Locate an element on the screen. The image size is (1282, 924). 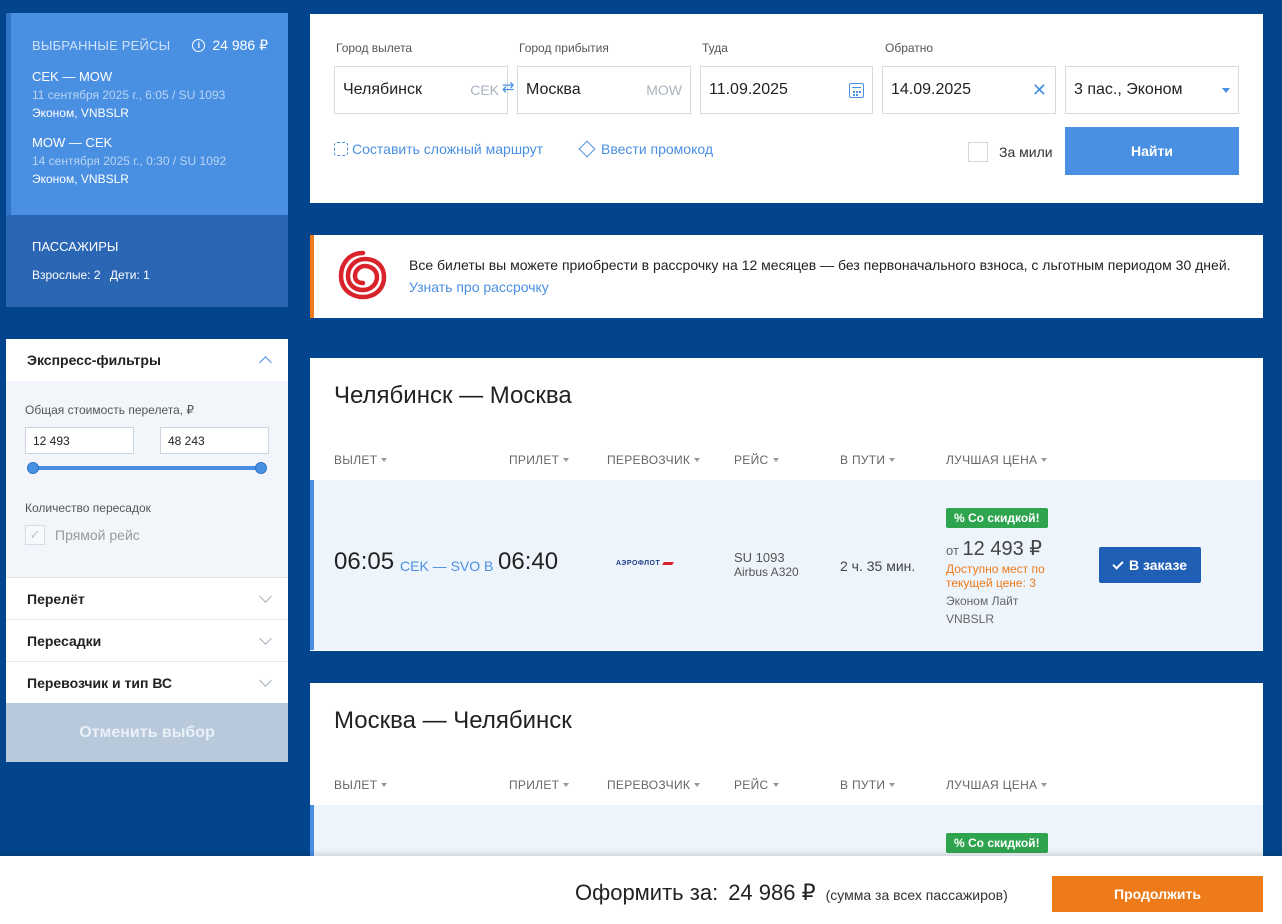
passengers-adults: Взрослые: 2 is located at coordinates (66, 275).